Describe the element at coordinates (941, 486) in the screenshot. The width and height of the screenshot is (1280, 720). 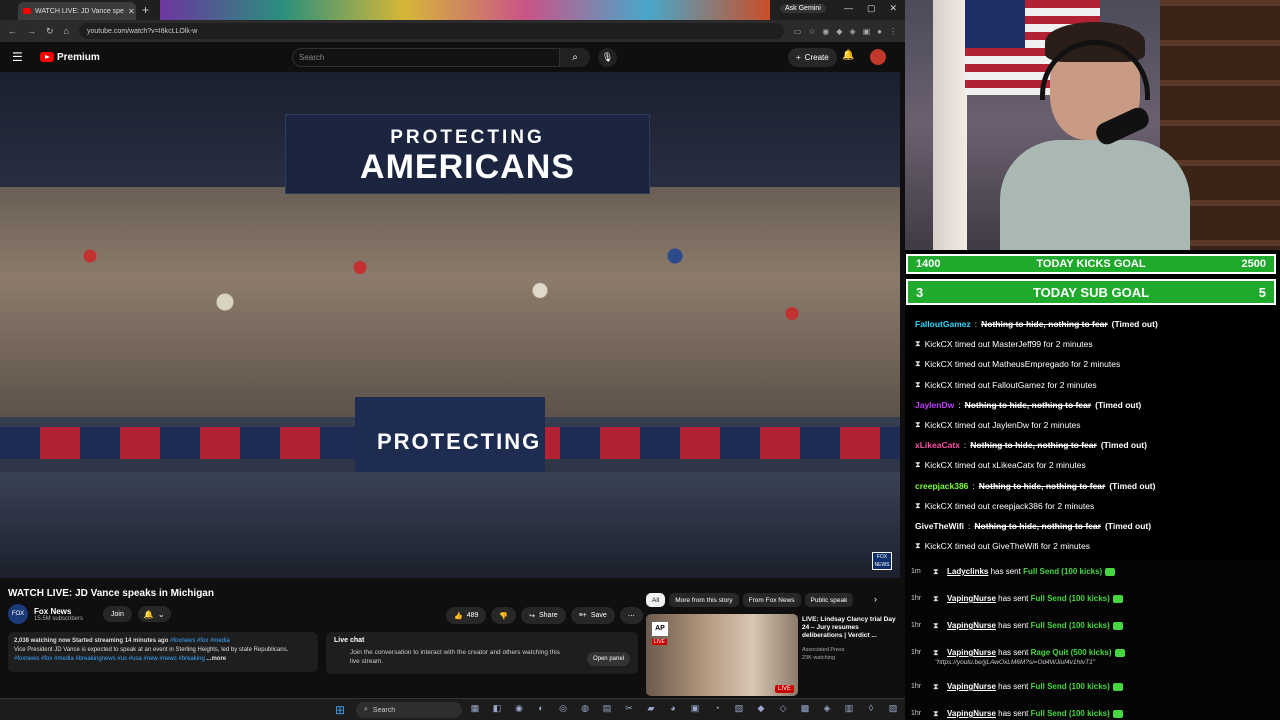
I see `chat-username: creepjack386` at that location.